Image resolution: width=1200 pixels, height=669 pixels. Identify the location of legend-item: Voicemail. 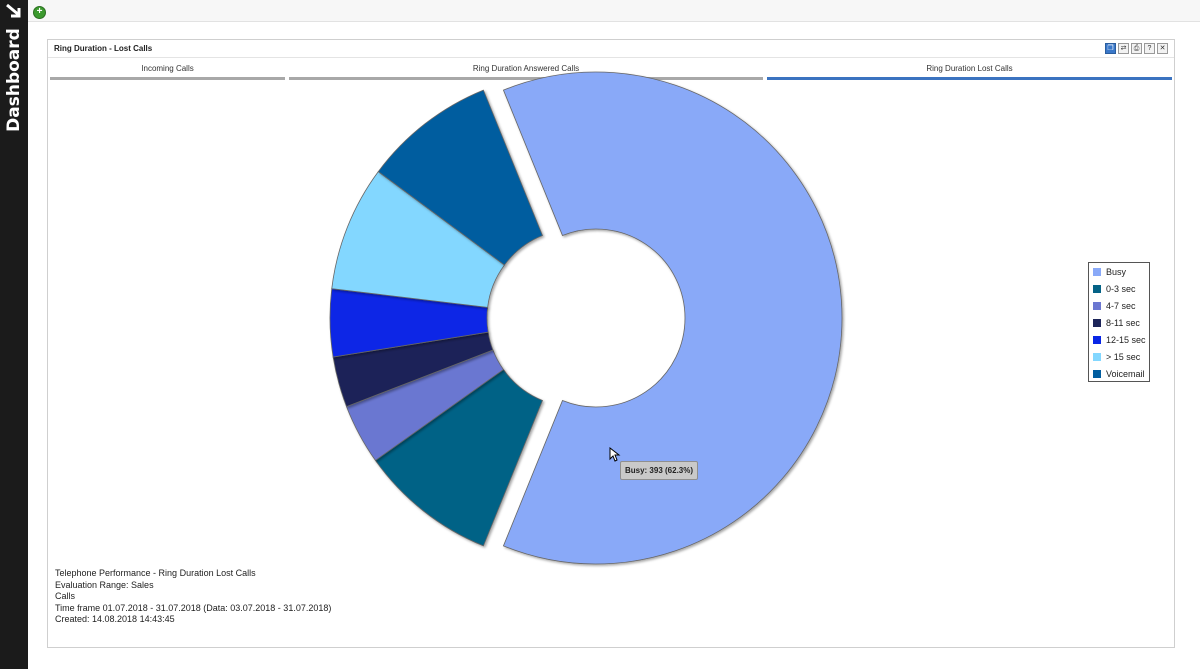
(1119, 375).